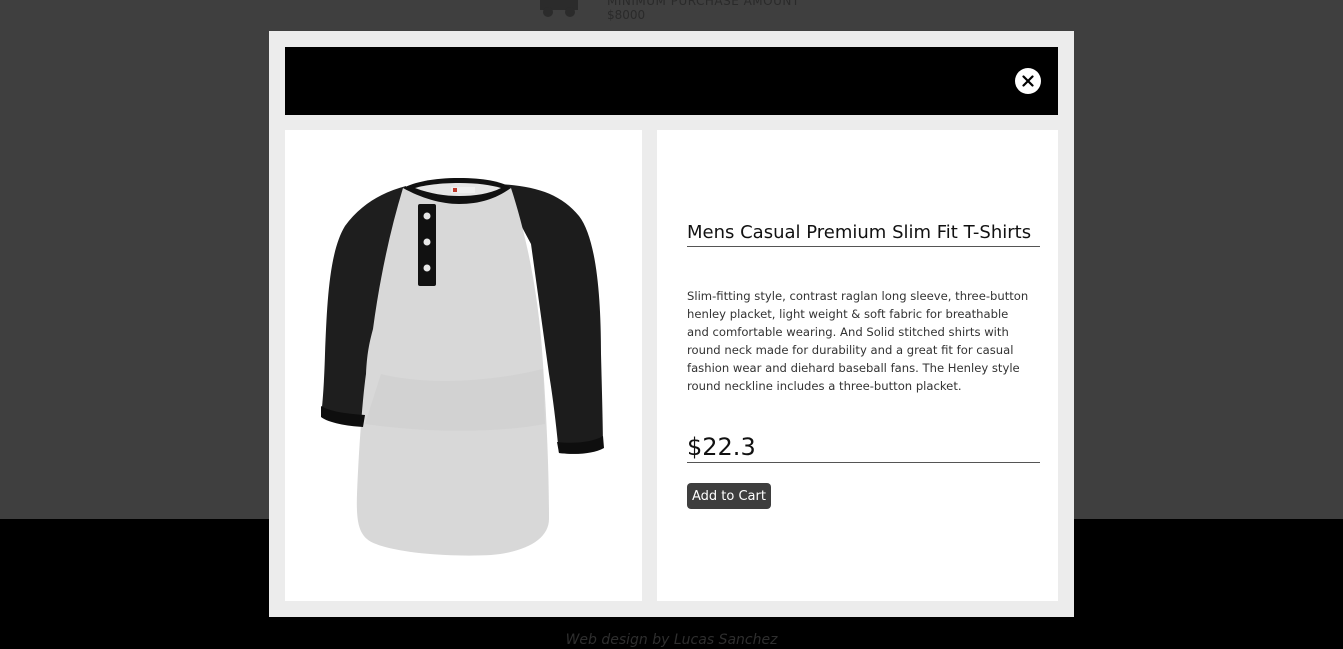 Image resolution: width=1343 pixels, height=649 pixels. Describe the element at coordinates (671, 81) in the screenshot. I see `modal-header` at that location.